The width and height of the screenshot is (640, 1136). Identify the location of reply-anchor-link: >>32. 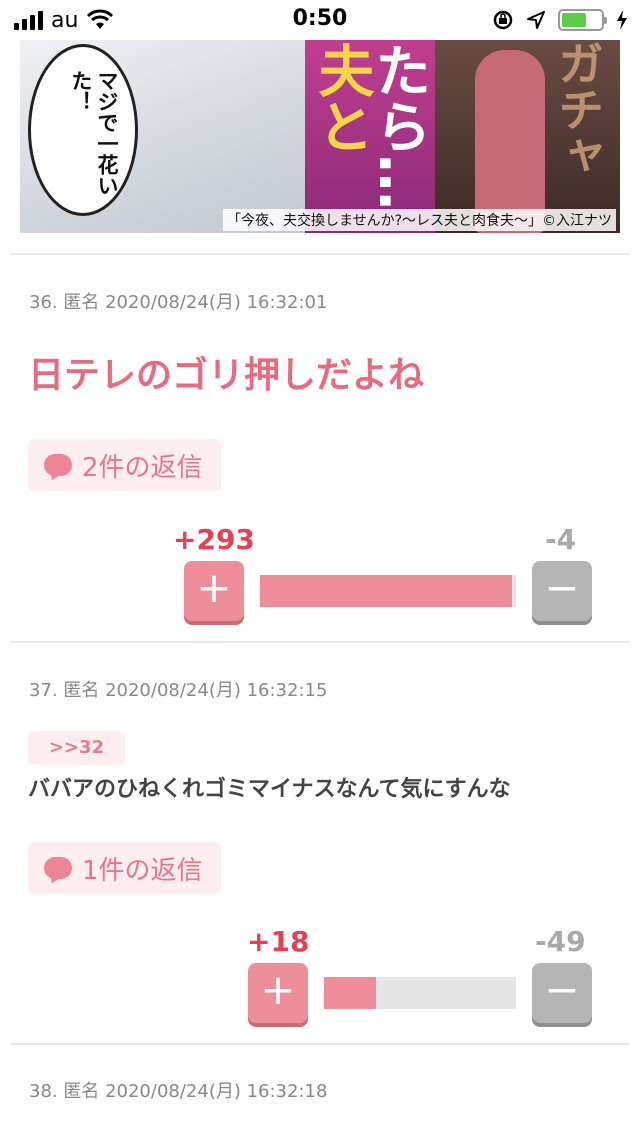
(76, 748).